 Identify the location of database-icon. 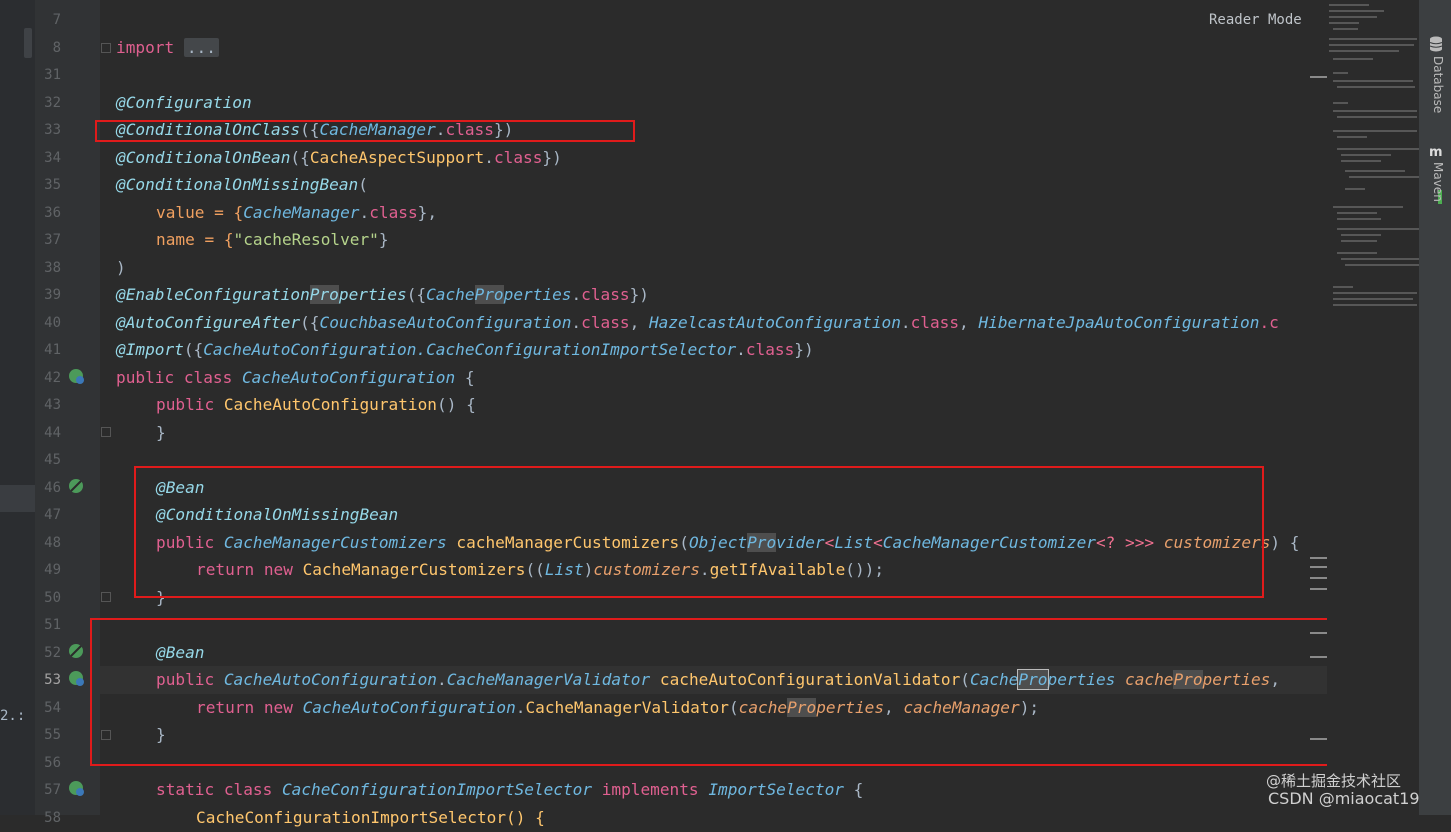
(1436, 44).